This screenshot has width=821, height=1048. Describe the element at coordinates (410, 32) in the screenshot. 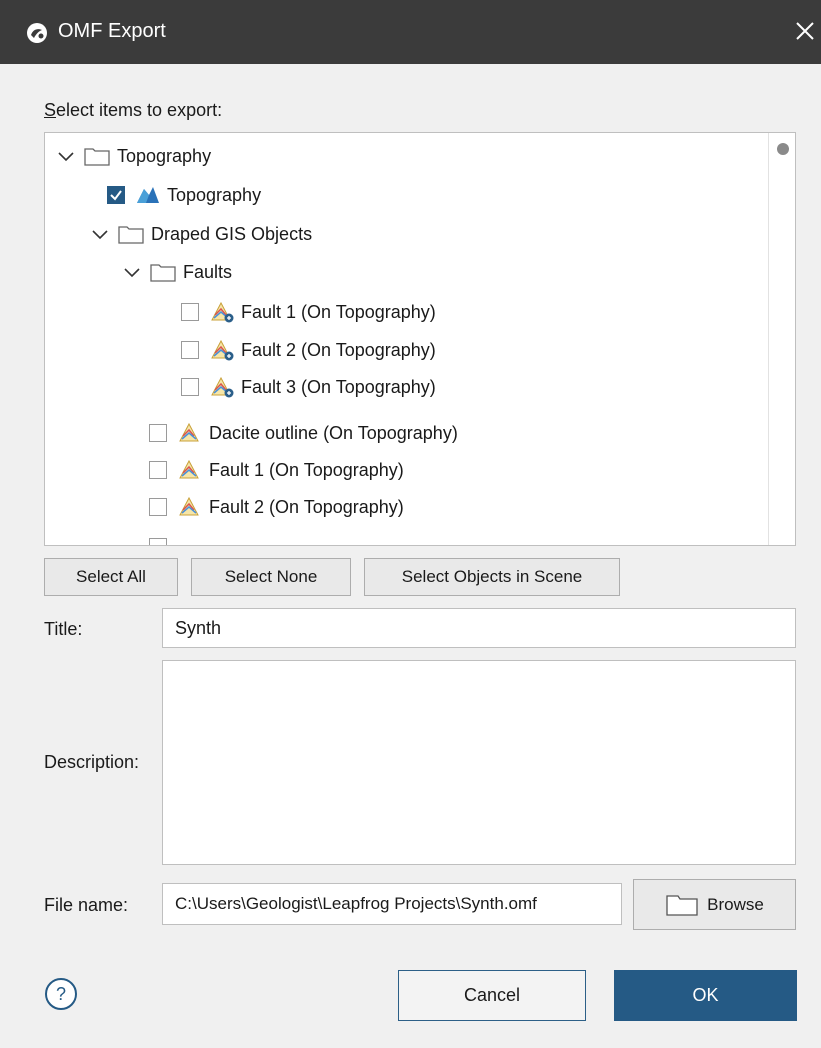

I see `title-bar: OMF Export` at that location.